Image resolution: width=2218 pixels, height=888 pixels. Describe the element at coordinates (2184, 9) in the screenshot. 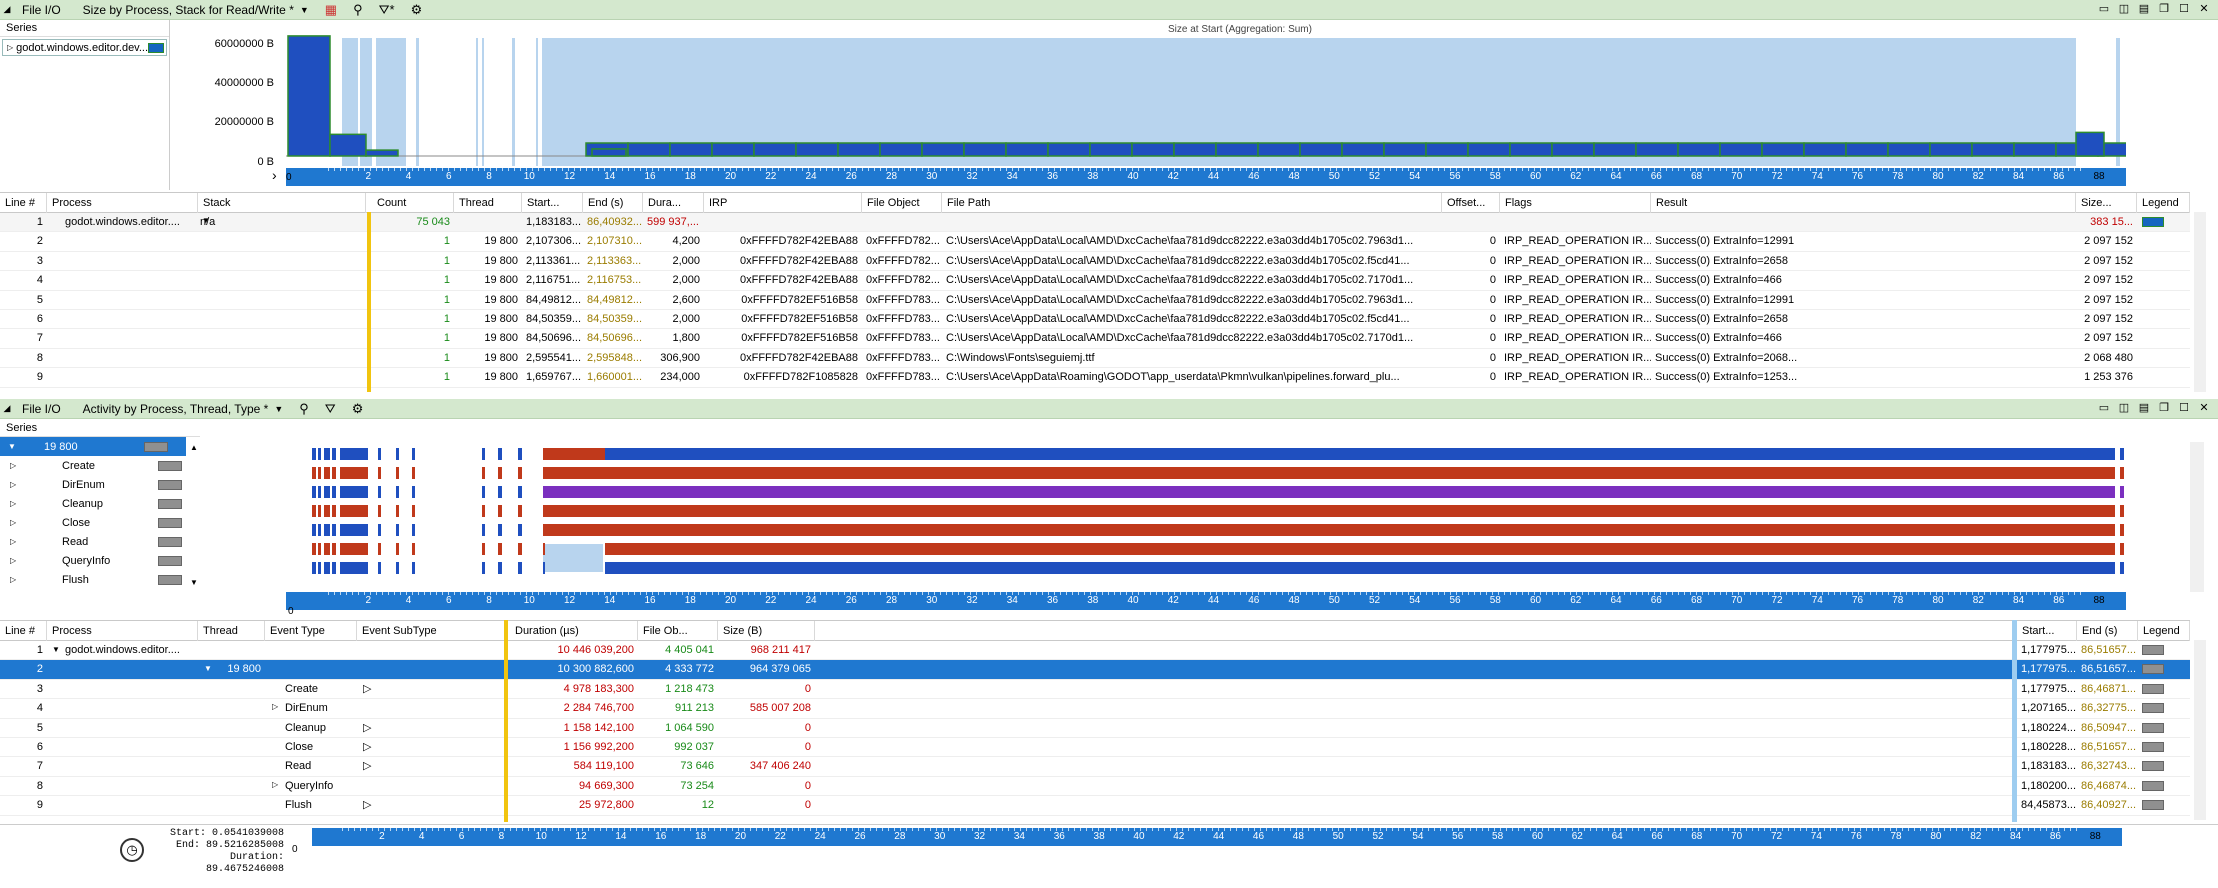

I see `maximize-icon: ☐` at that location.